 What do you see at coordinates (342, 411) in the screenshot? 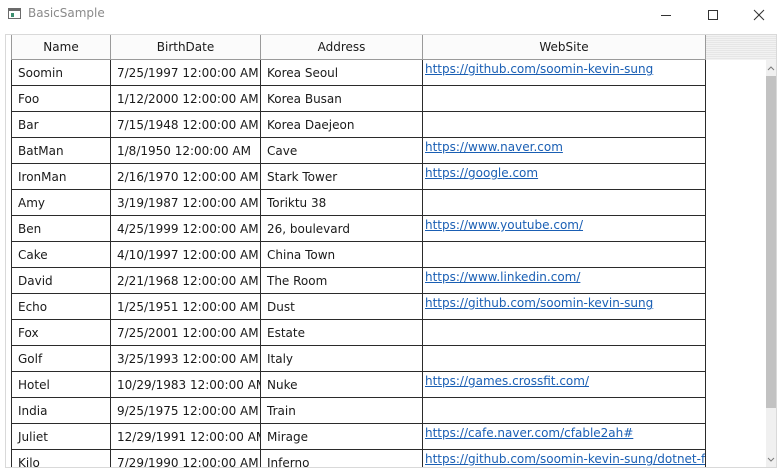
I see `cell-address: Train` at bounding box center [342, 411].